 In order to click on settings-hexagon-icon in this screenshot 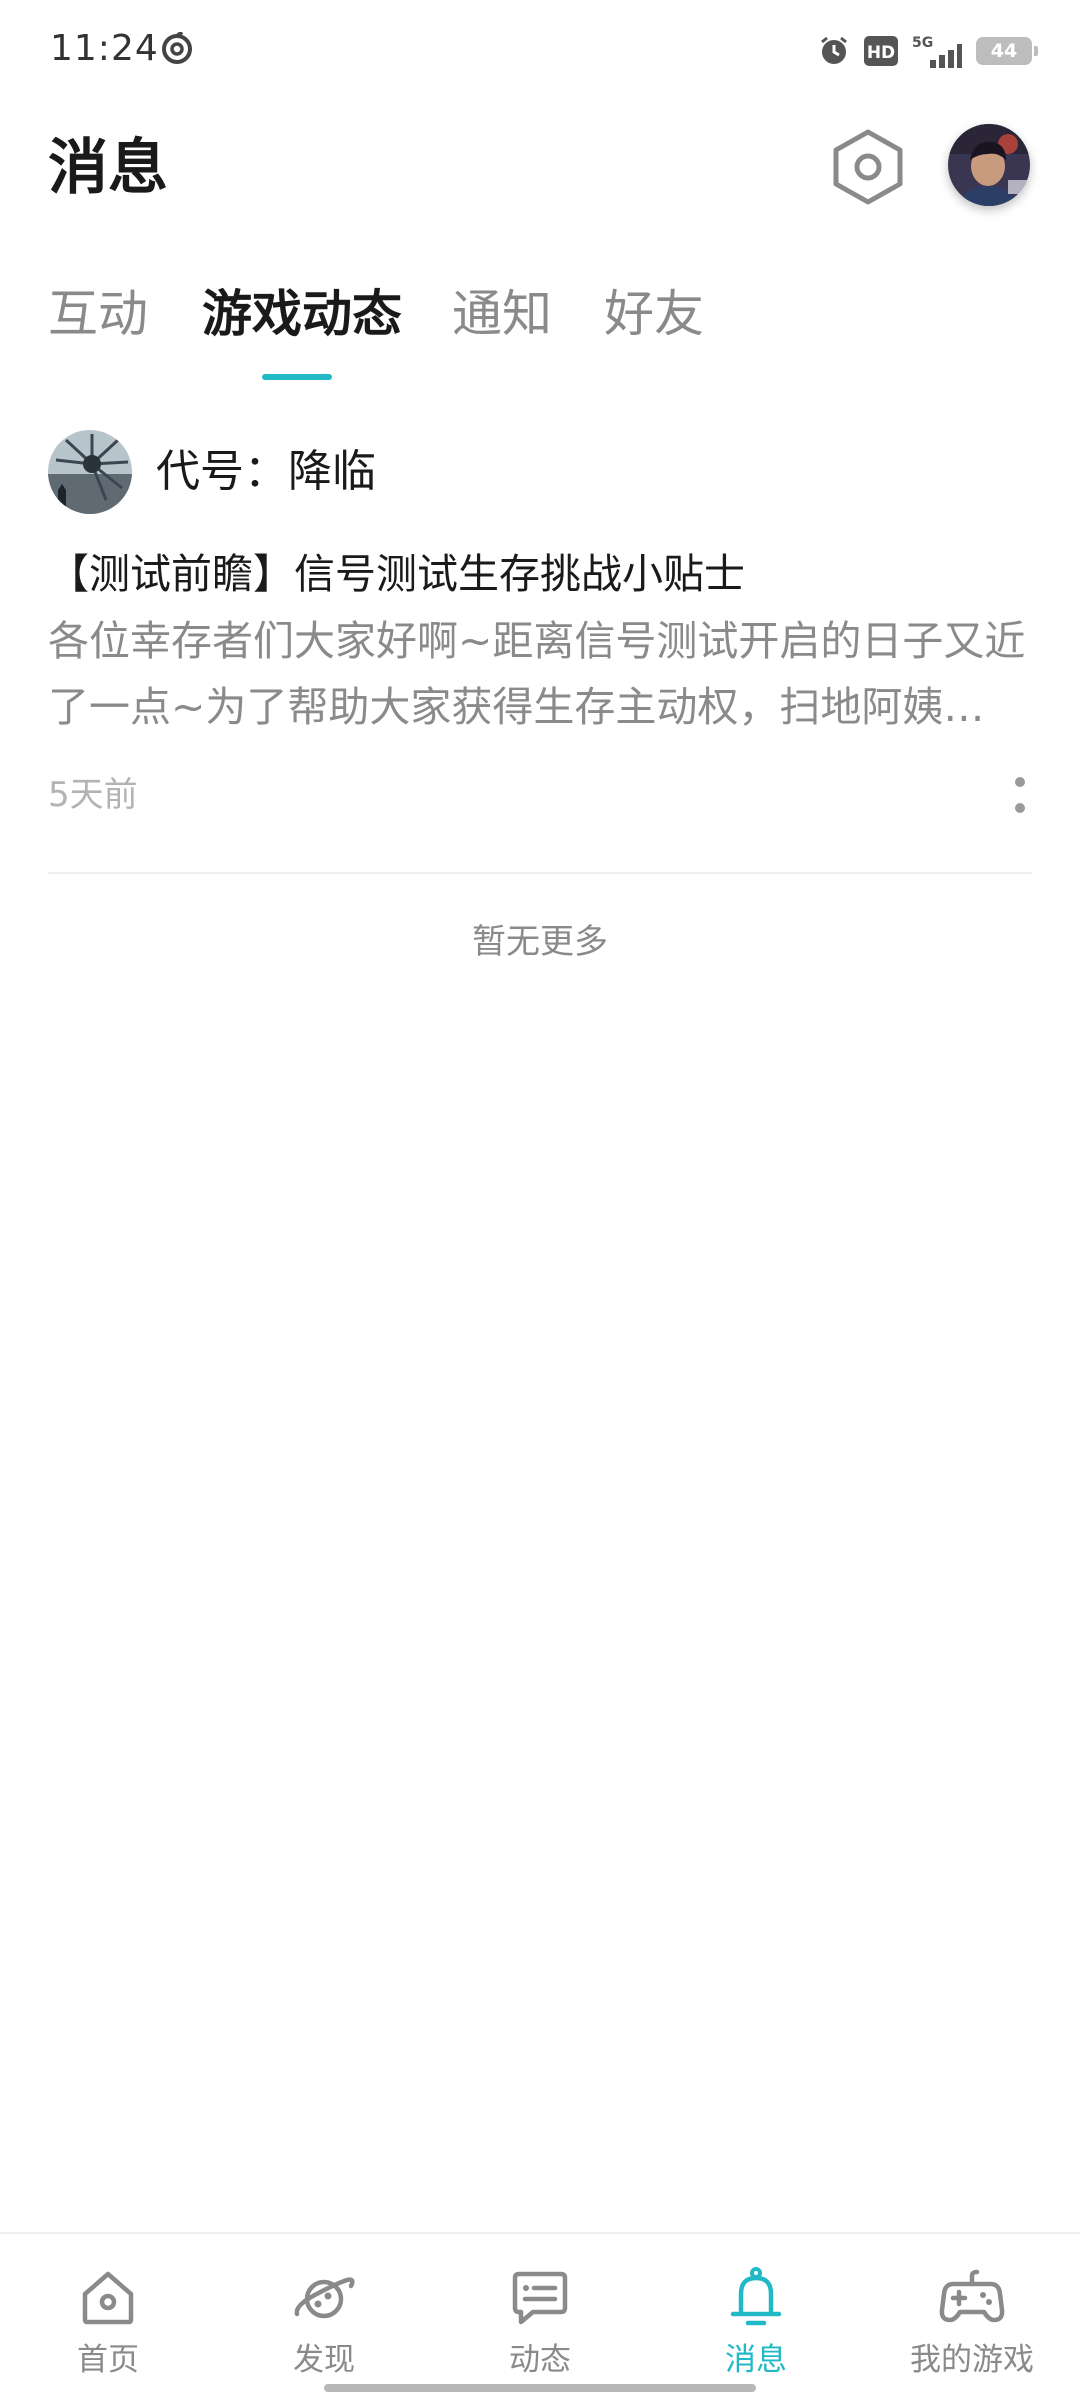, I will do `click(868, 167)`.